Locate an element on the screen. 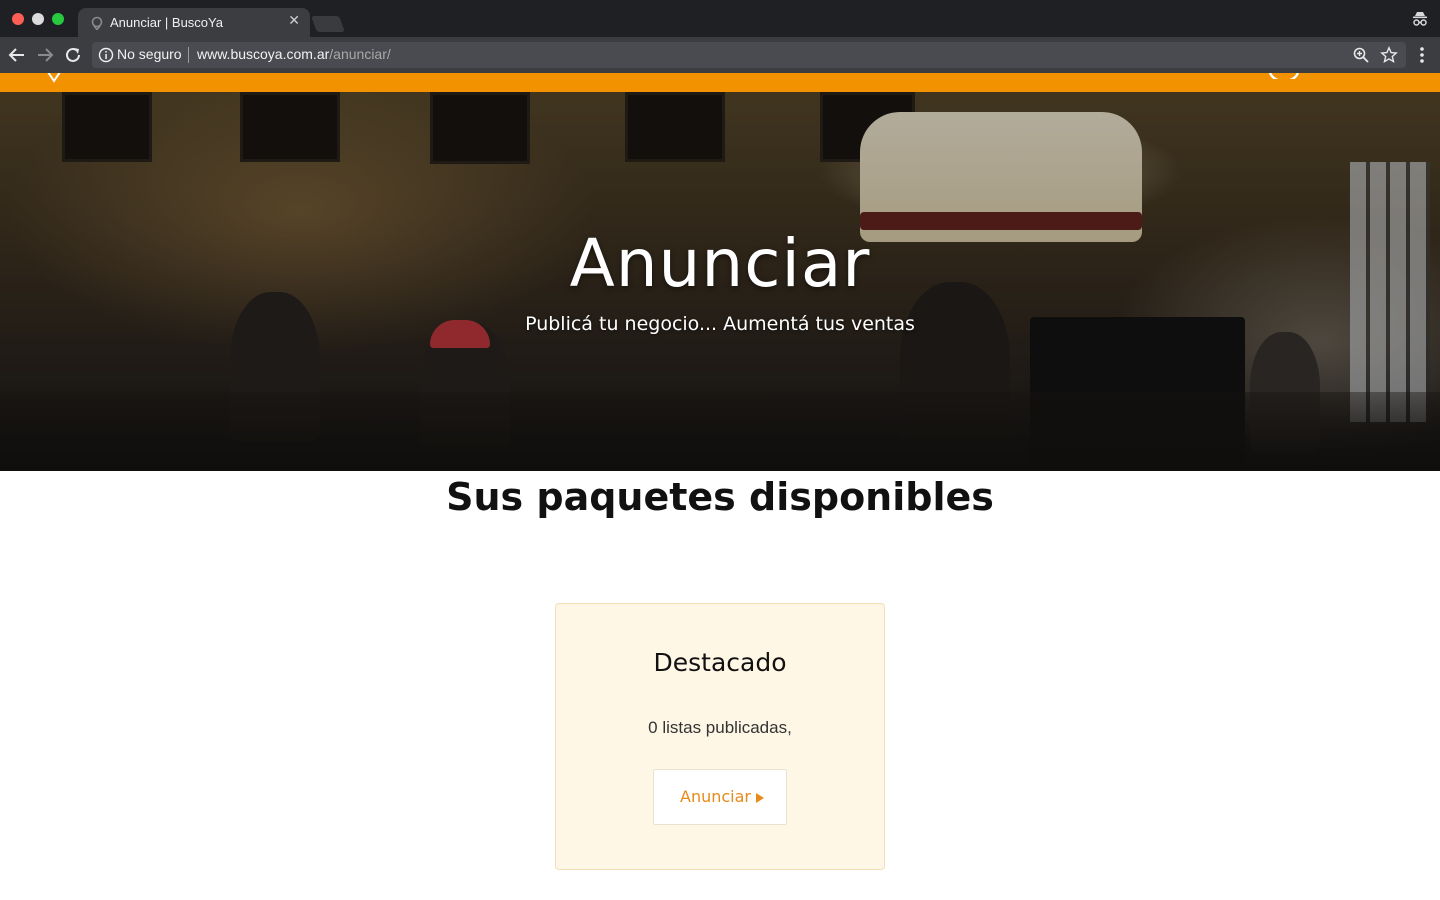  zoom-icon is located at coordinates (1361, 55).